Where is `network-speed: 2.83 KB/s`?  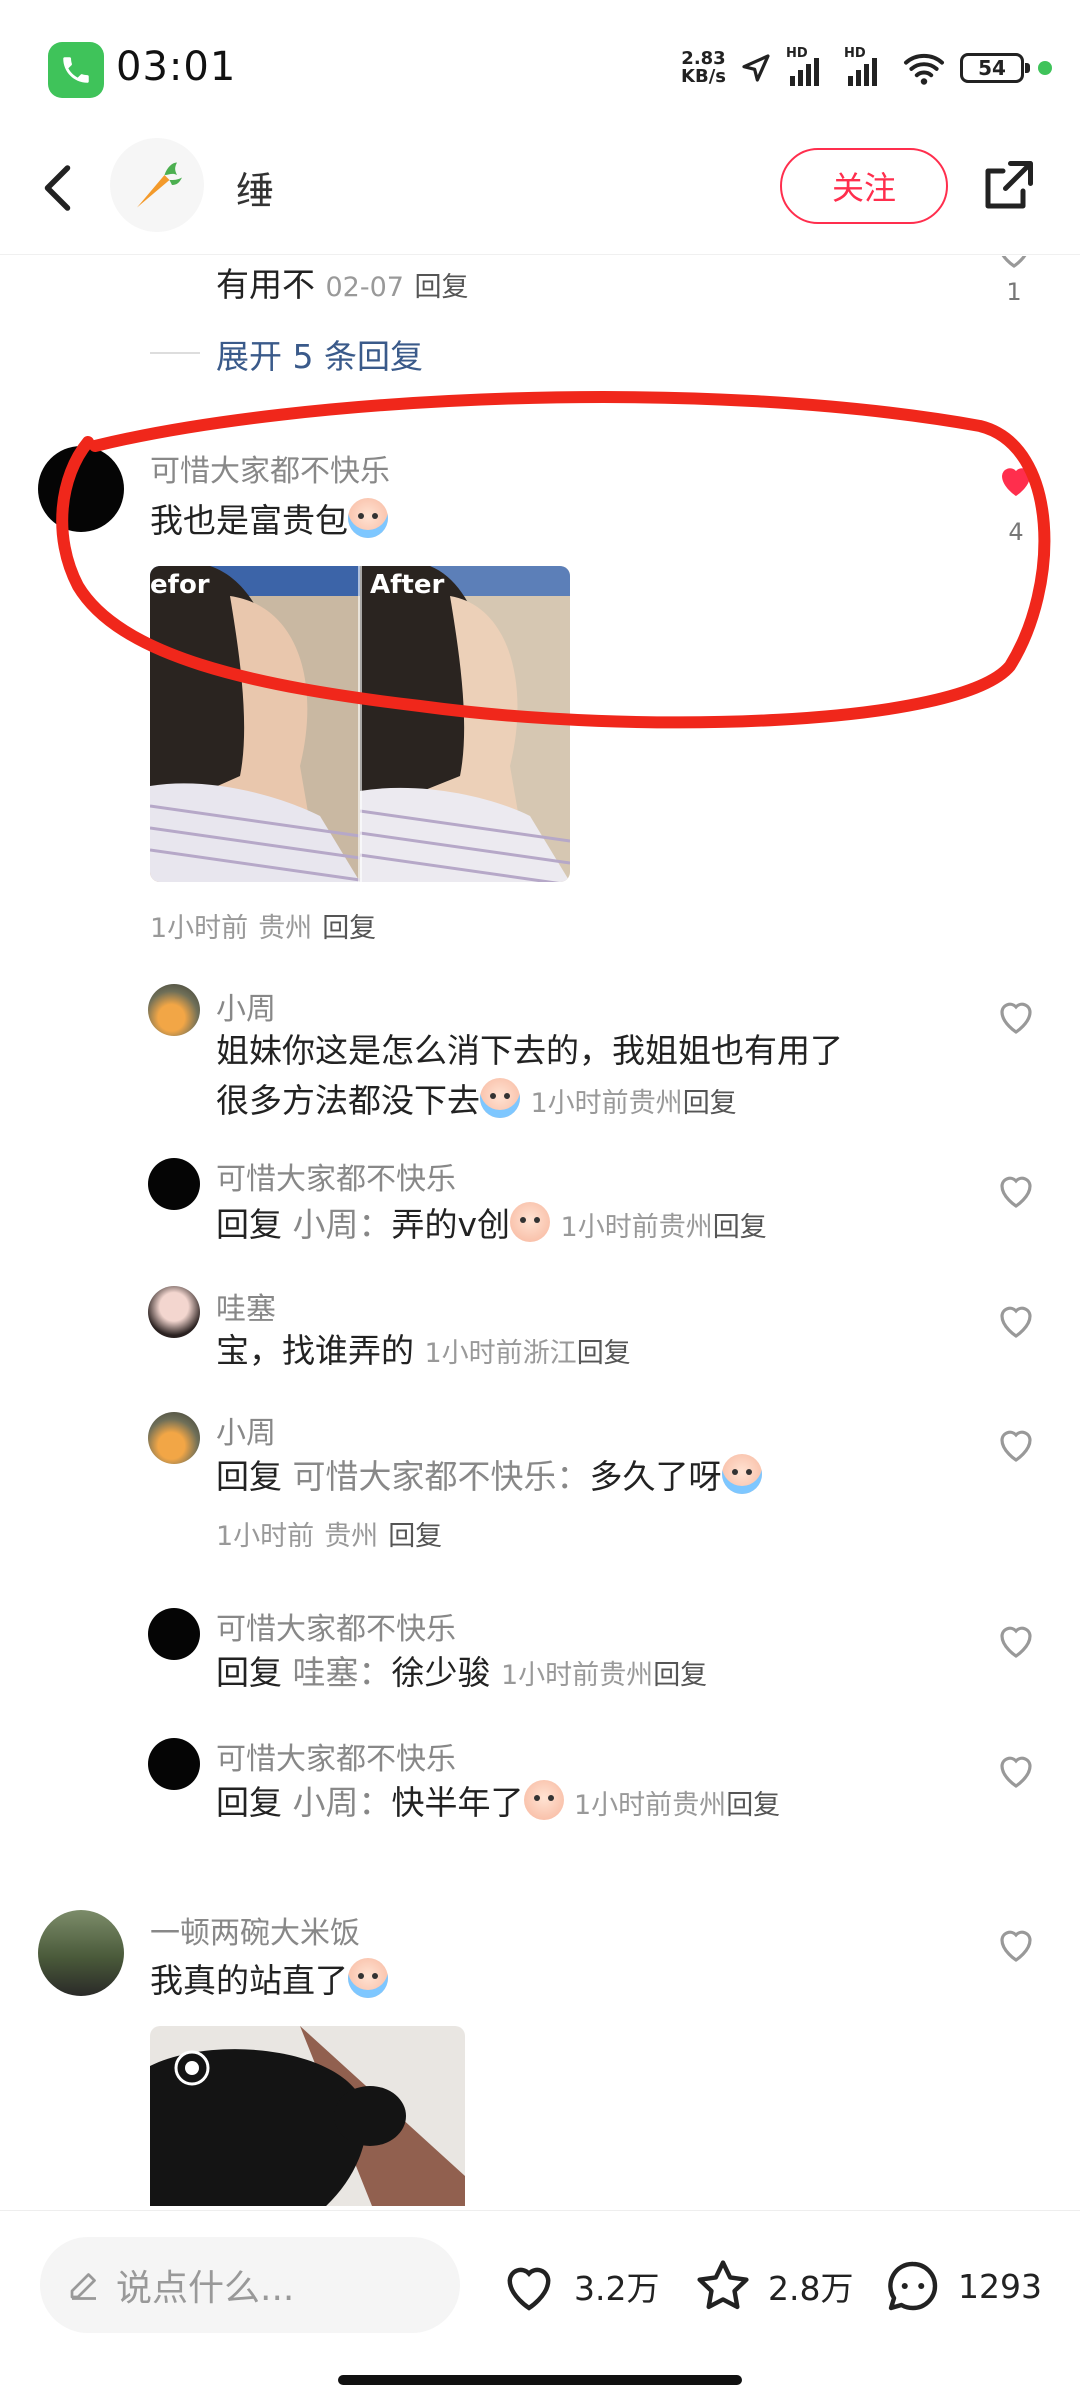
network-speed: 2.83 KB/s is located at coordinates (703, 68).